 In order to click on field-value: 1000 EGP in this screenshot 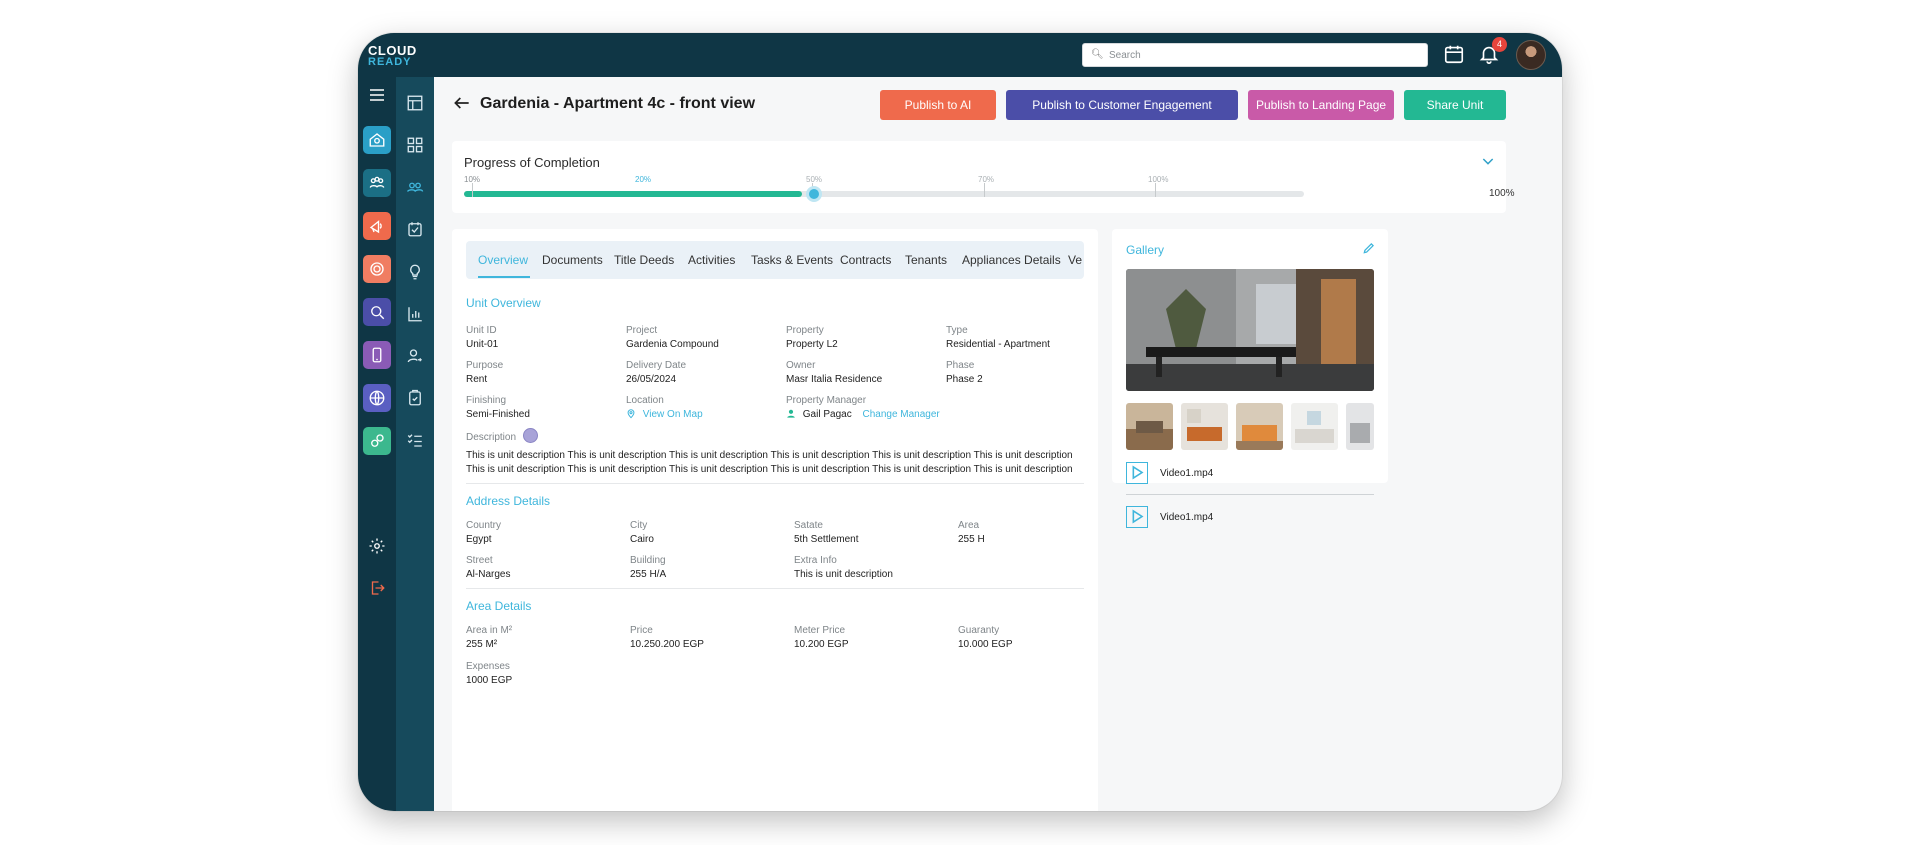, I will do `click(489, 680)`.